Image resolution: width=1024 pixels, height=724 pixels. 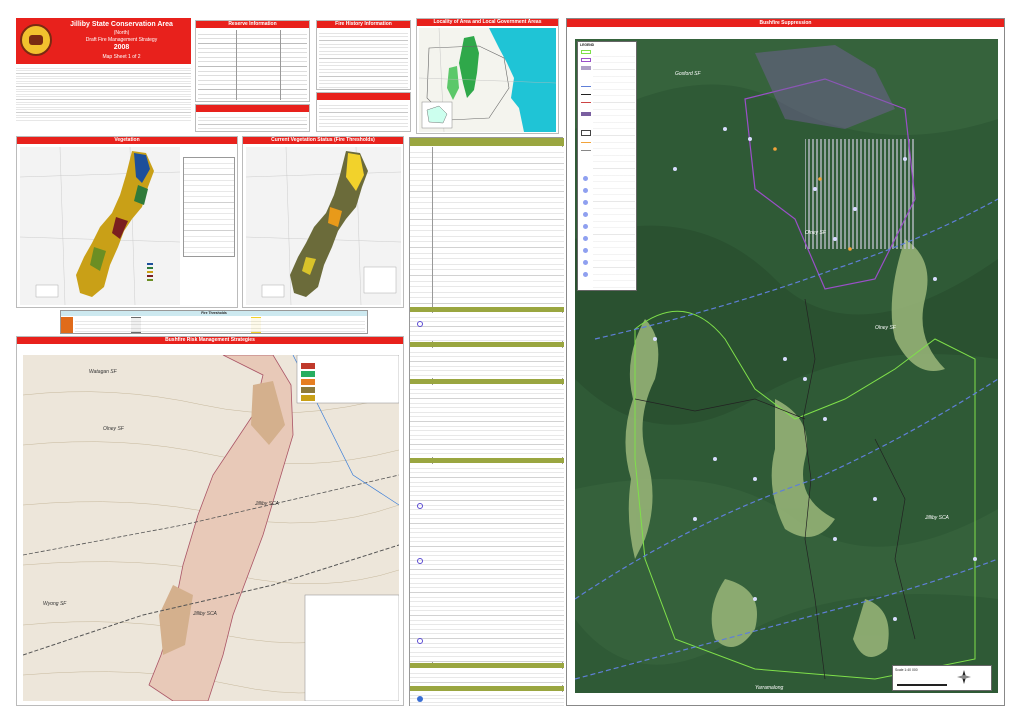 What do you see at coordinates (103, 94) in the screenshot?
I see `intro-text-block` at bounding box center [103, 94].